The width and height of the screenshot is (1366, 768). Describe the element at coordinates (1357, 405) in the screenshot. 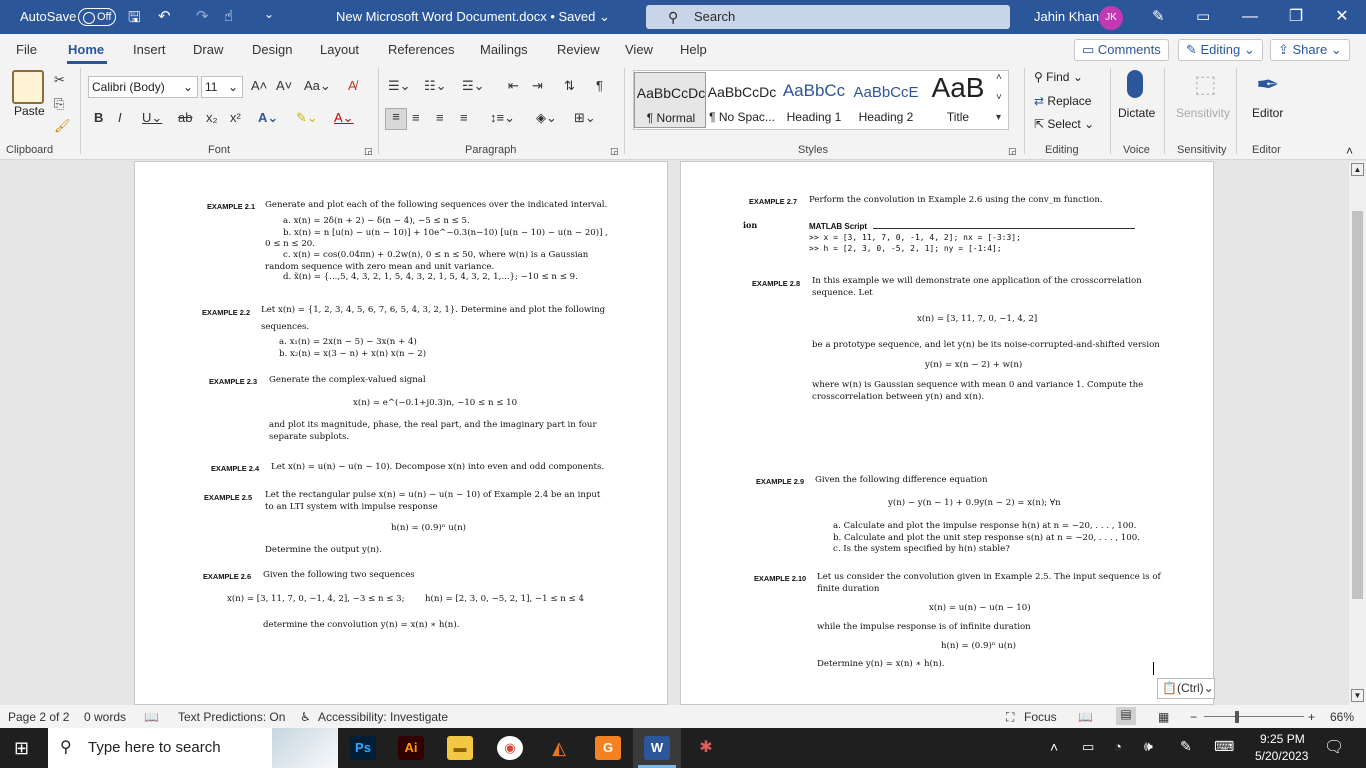

I see `scroll-thumb` at that location.